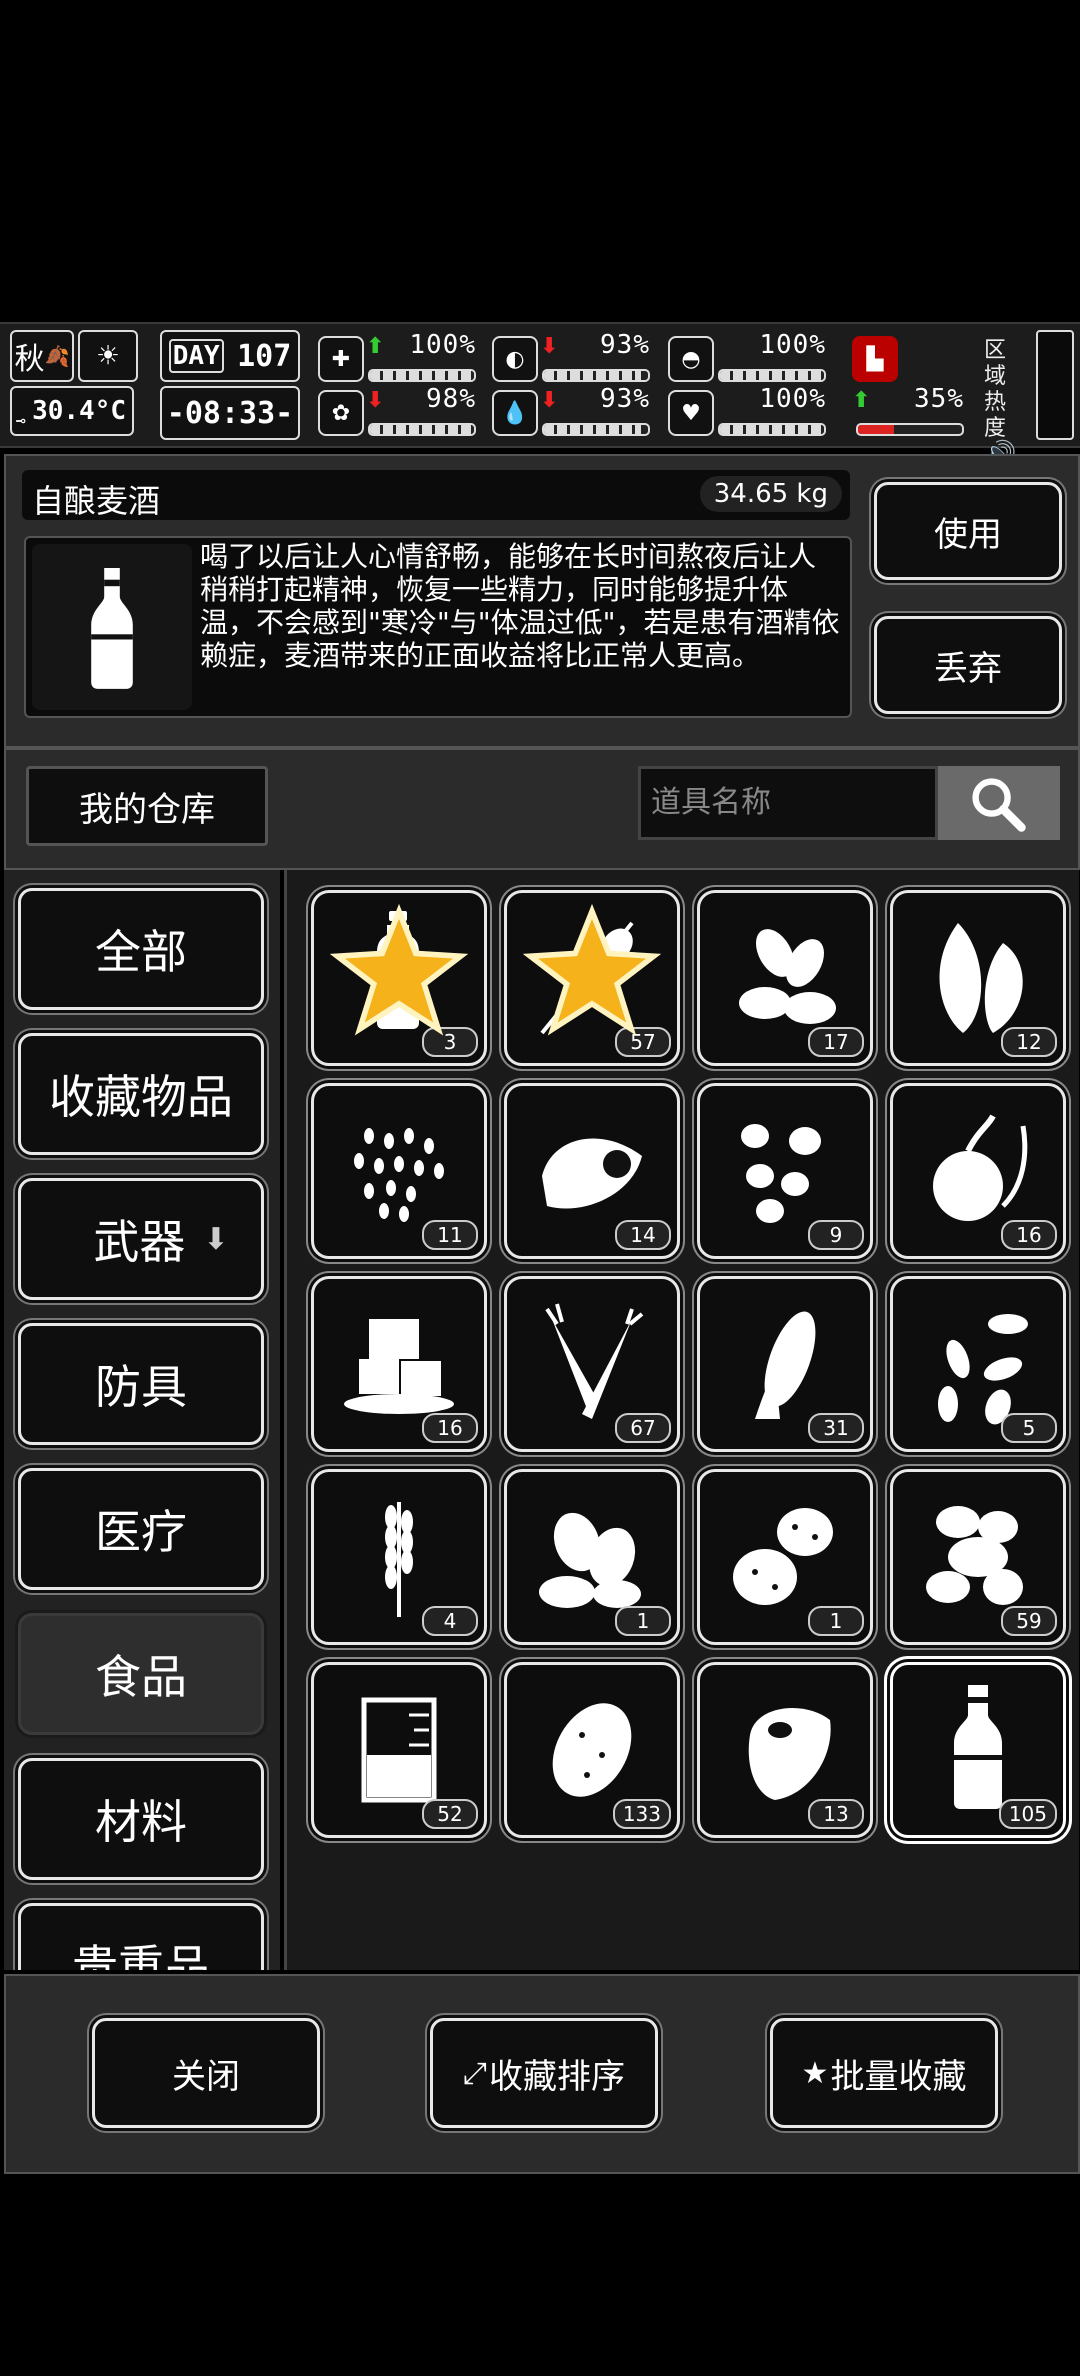  I want to click on swap-arrows-icon: ⤢, so click(475, 2073).